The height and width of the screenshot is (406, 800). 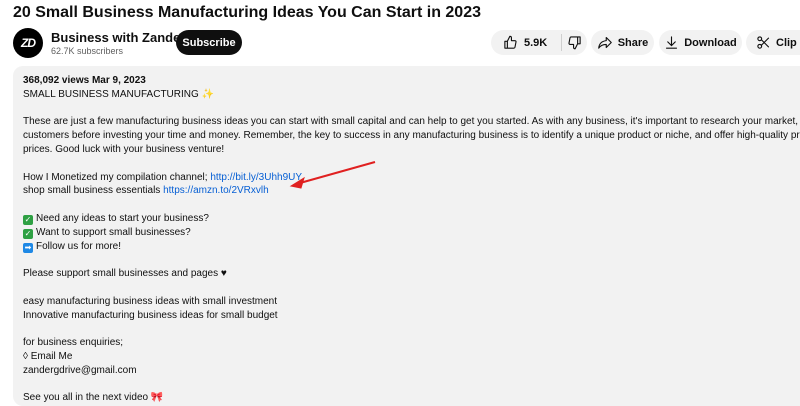 I want to click on dislike-button, so click(x=574, y=42).